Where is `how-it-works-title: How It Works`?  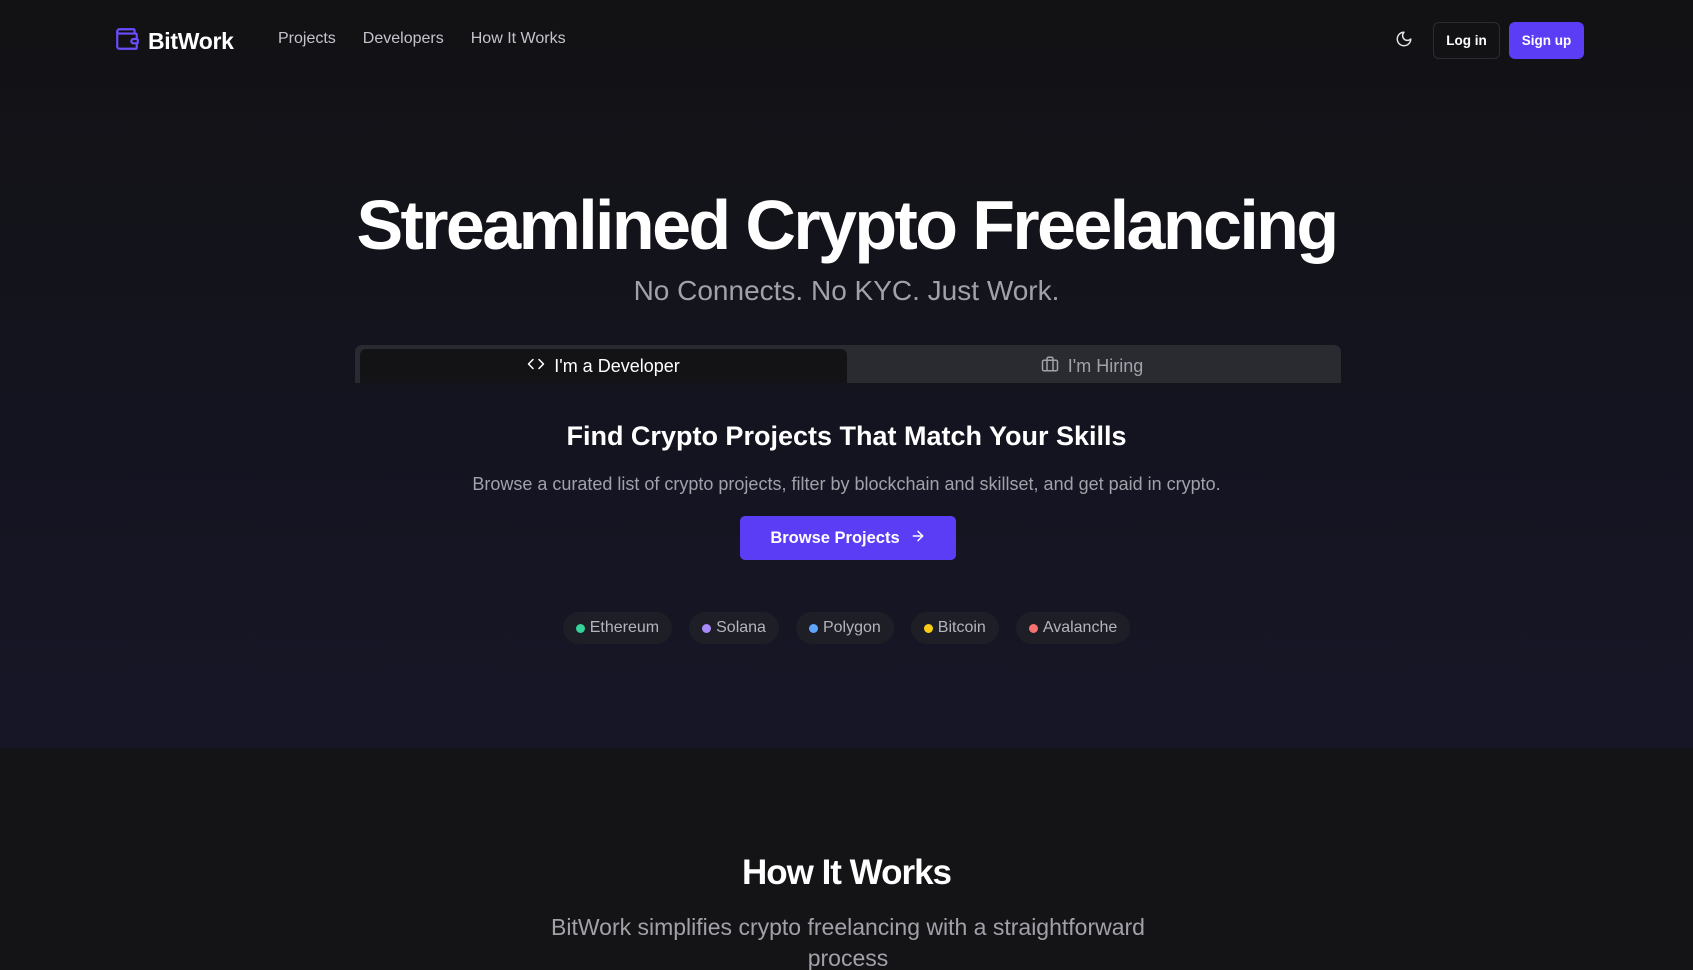
how-it-works-title: How It Works is located at coordinates (846, 872).